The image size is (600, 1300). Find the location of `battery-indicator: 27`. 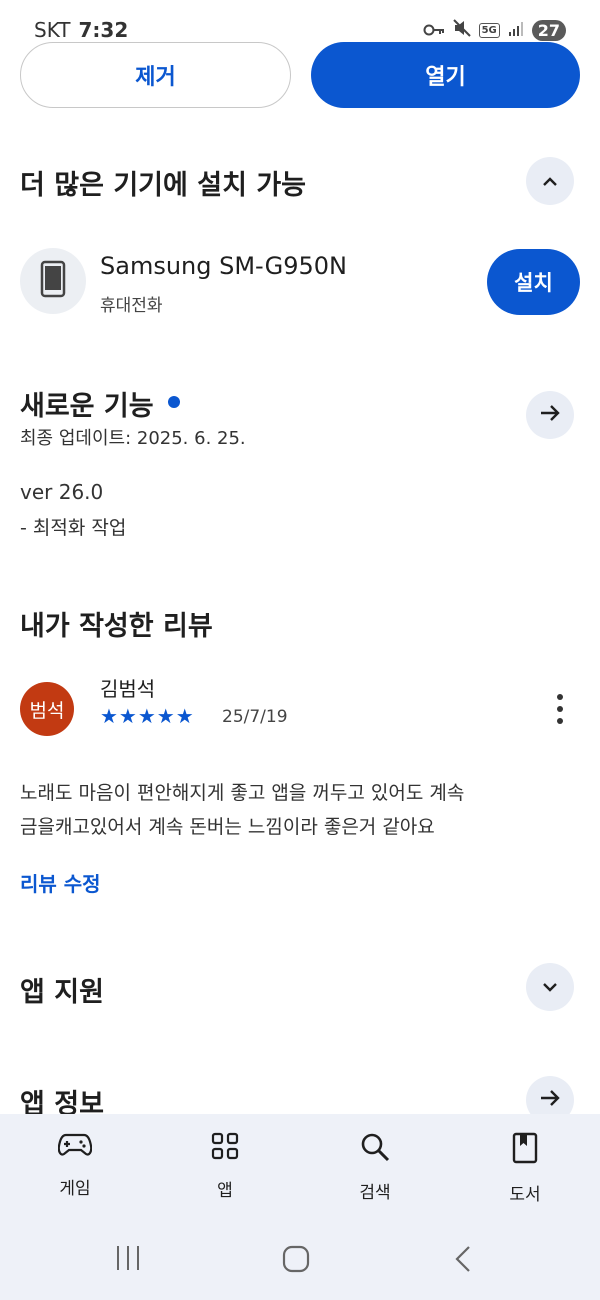

battery-indicator: 27 is located at coordinates (548, 30).